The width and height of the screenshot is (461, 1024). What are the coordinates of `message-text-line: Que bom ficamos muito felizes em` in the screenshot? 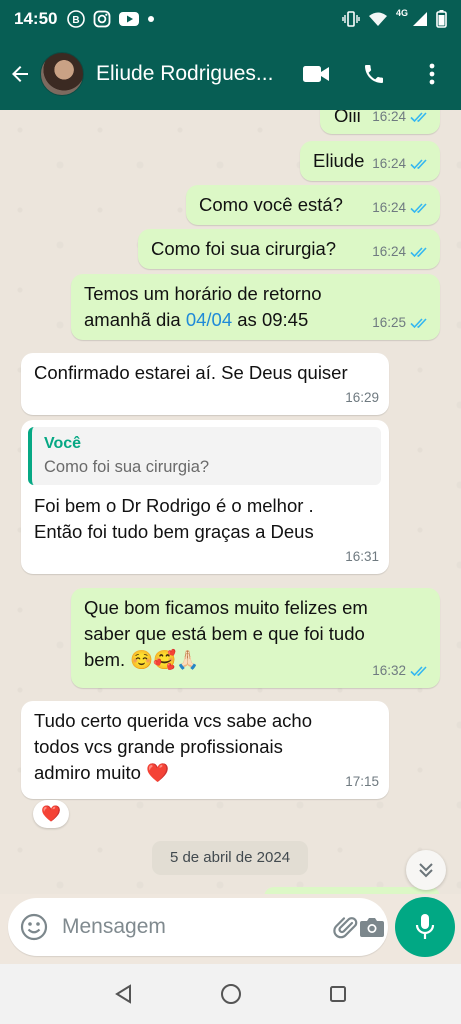 It's located at (226, 607).